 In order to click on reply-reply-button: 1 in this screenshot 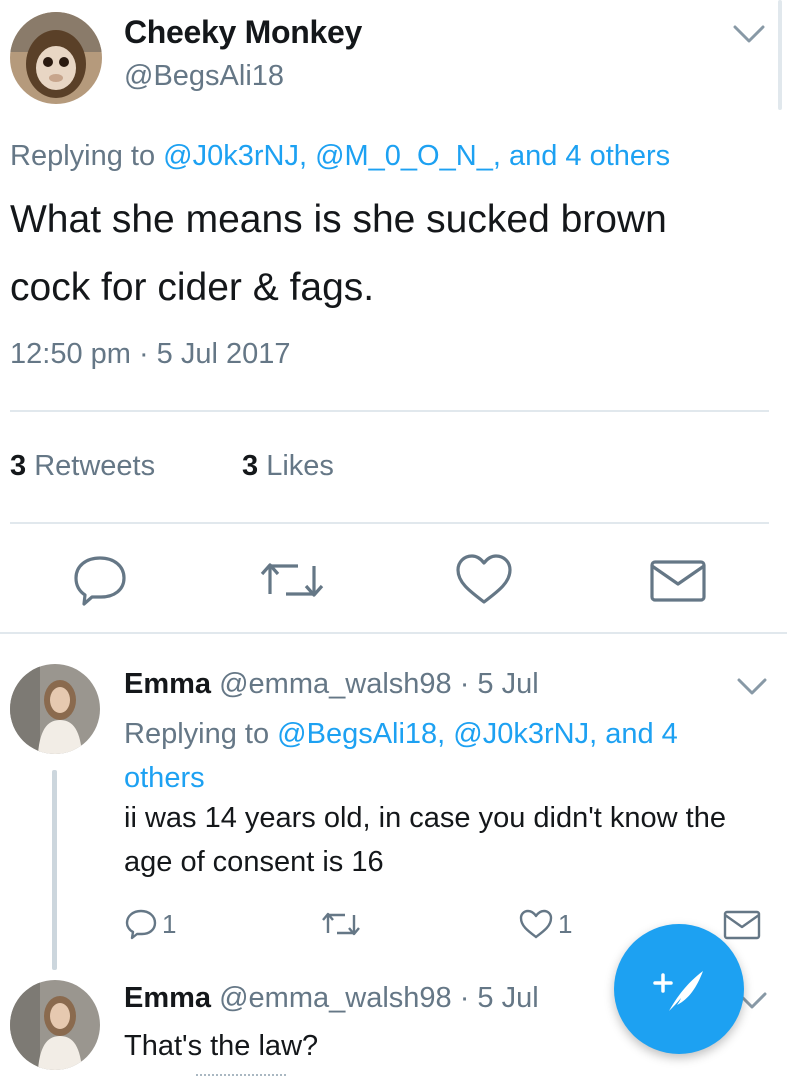, I will do `click(150, 924)`.